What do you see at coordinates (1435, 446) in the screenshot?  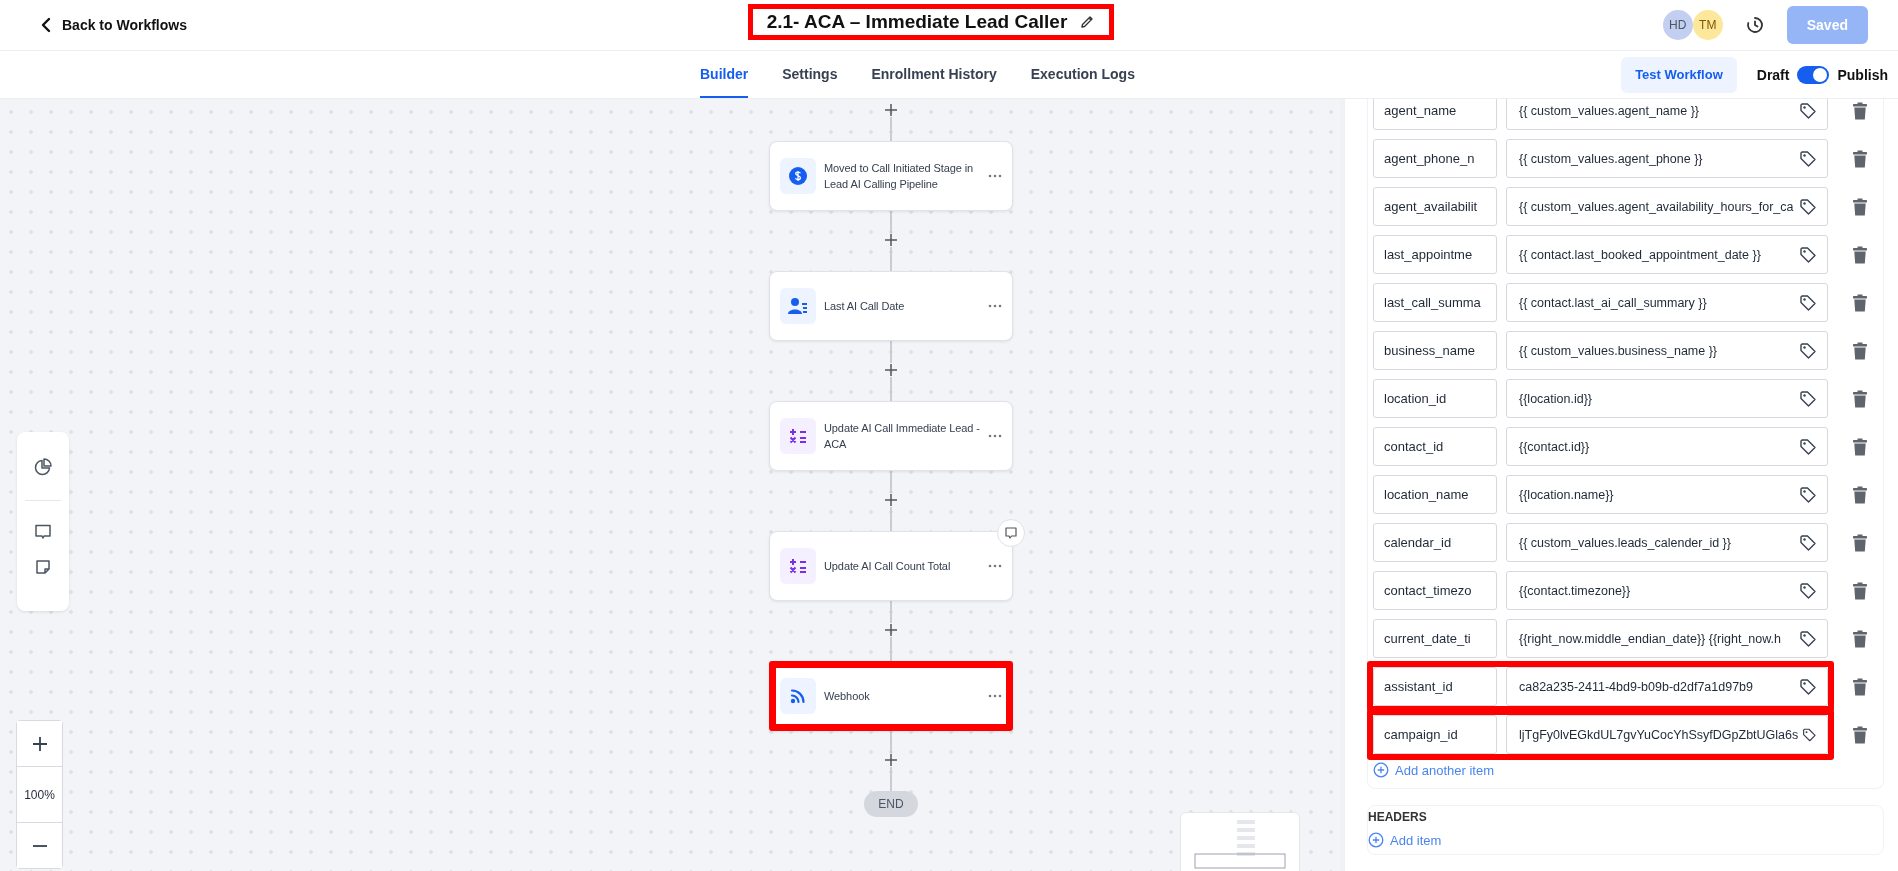 I see `key-field: contact_id` at bounding box center [1435, 446].